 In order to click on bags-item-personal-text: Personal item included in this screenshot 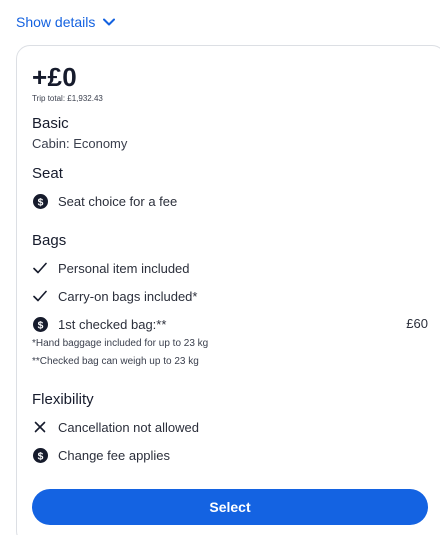, I will do `click(124, 268)`.